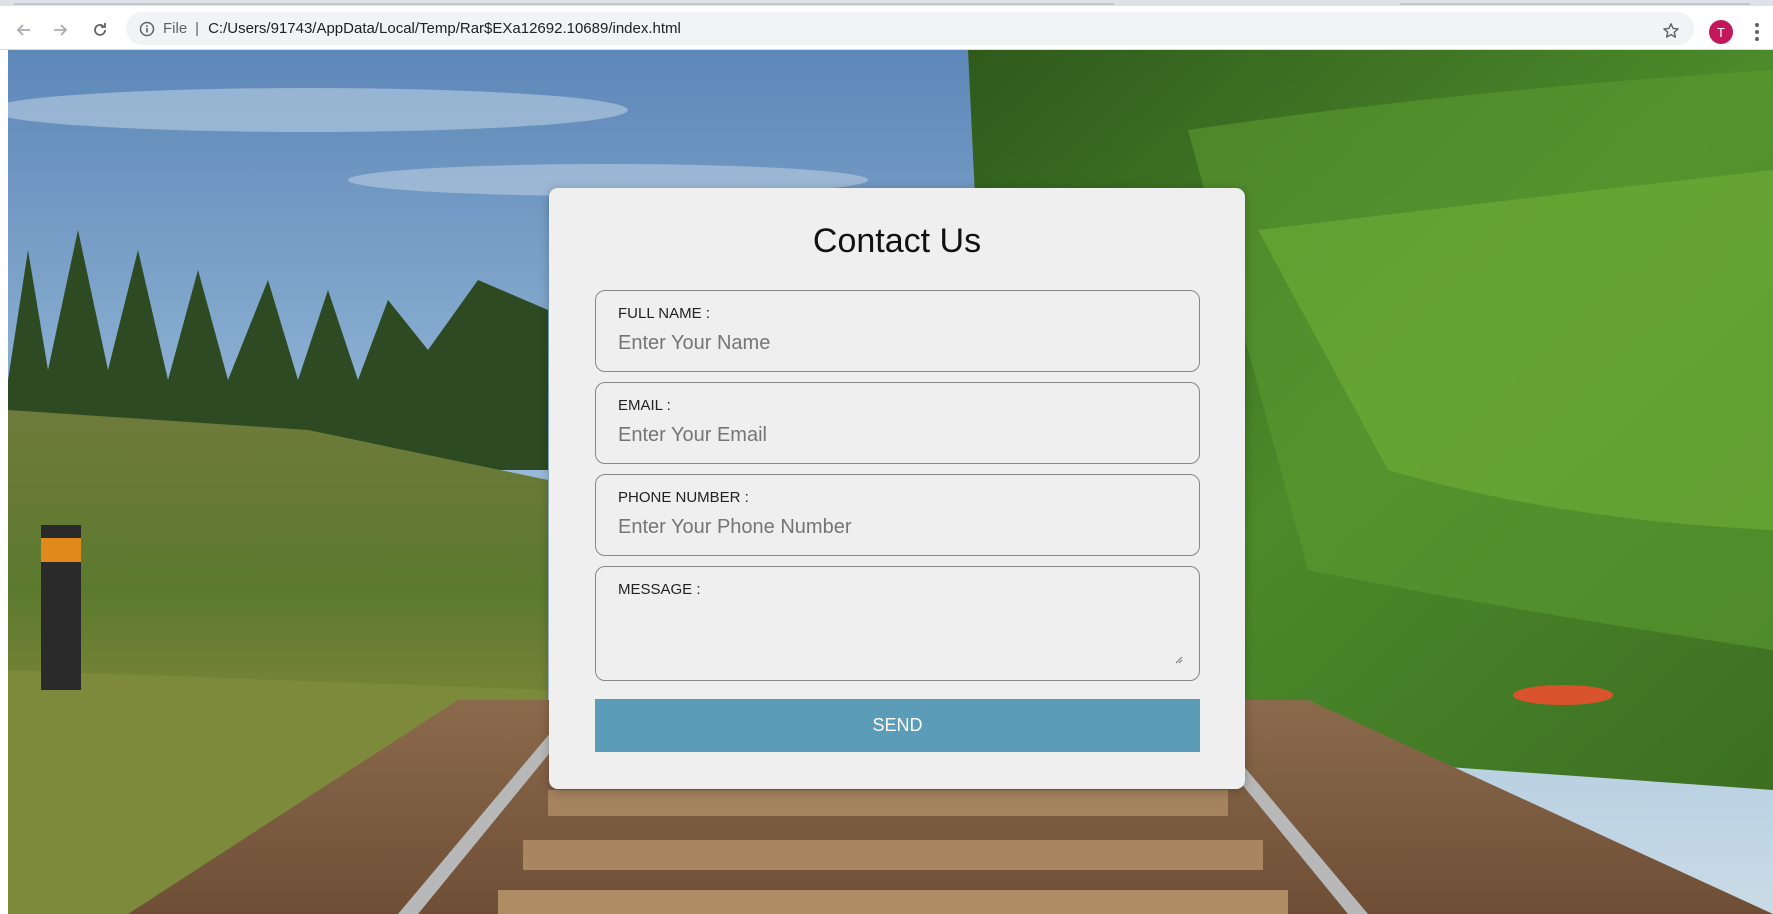  I want to click on message-label: MESSAGE :, so click(659, 589).